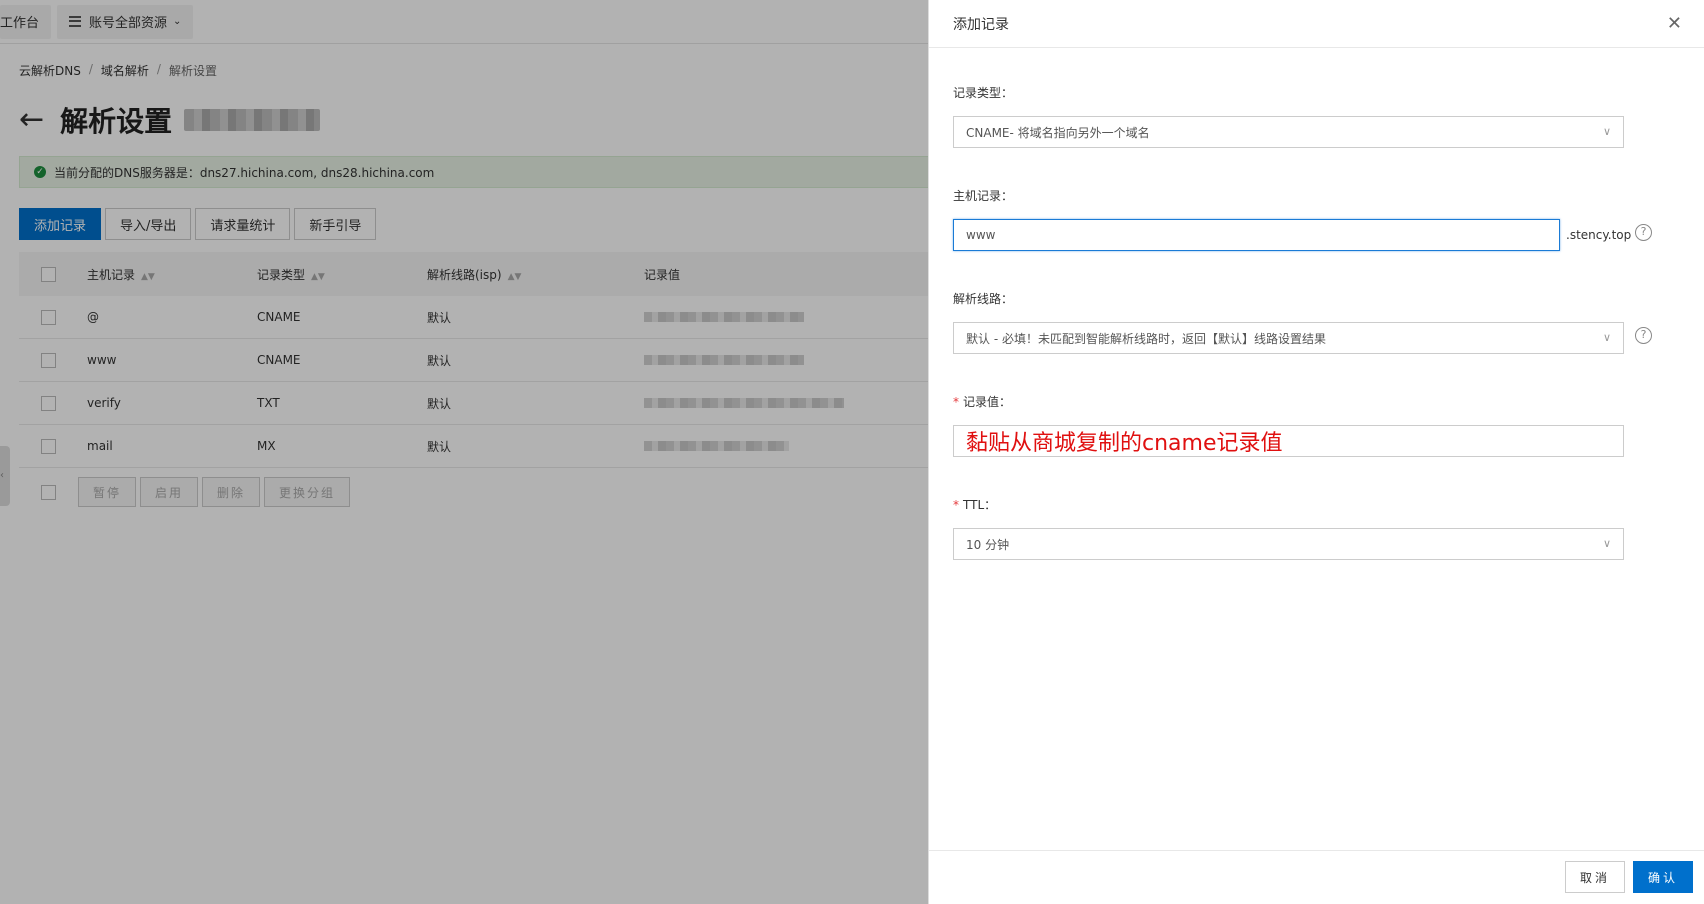  What do you see at coordinates (1674, 23) in the screenshot?
I see `close-icon: ✕` at bounding box center [1674, 23].